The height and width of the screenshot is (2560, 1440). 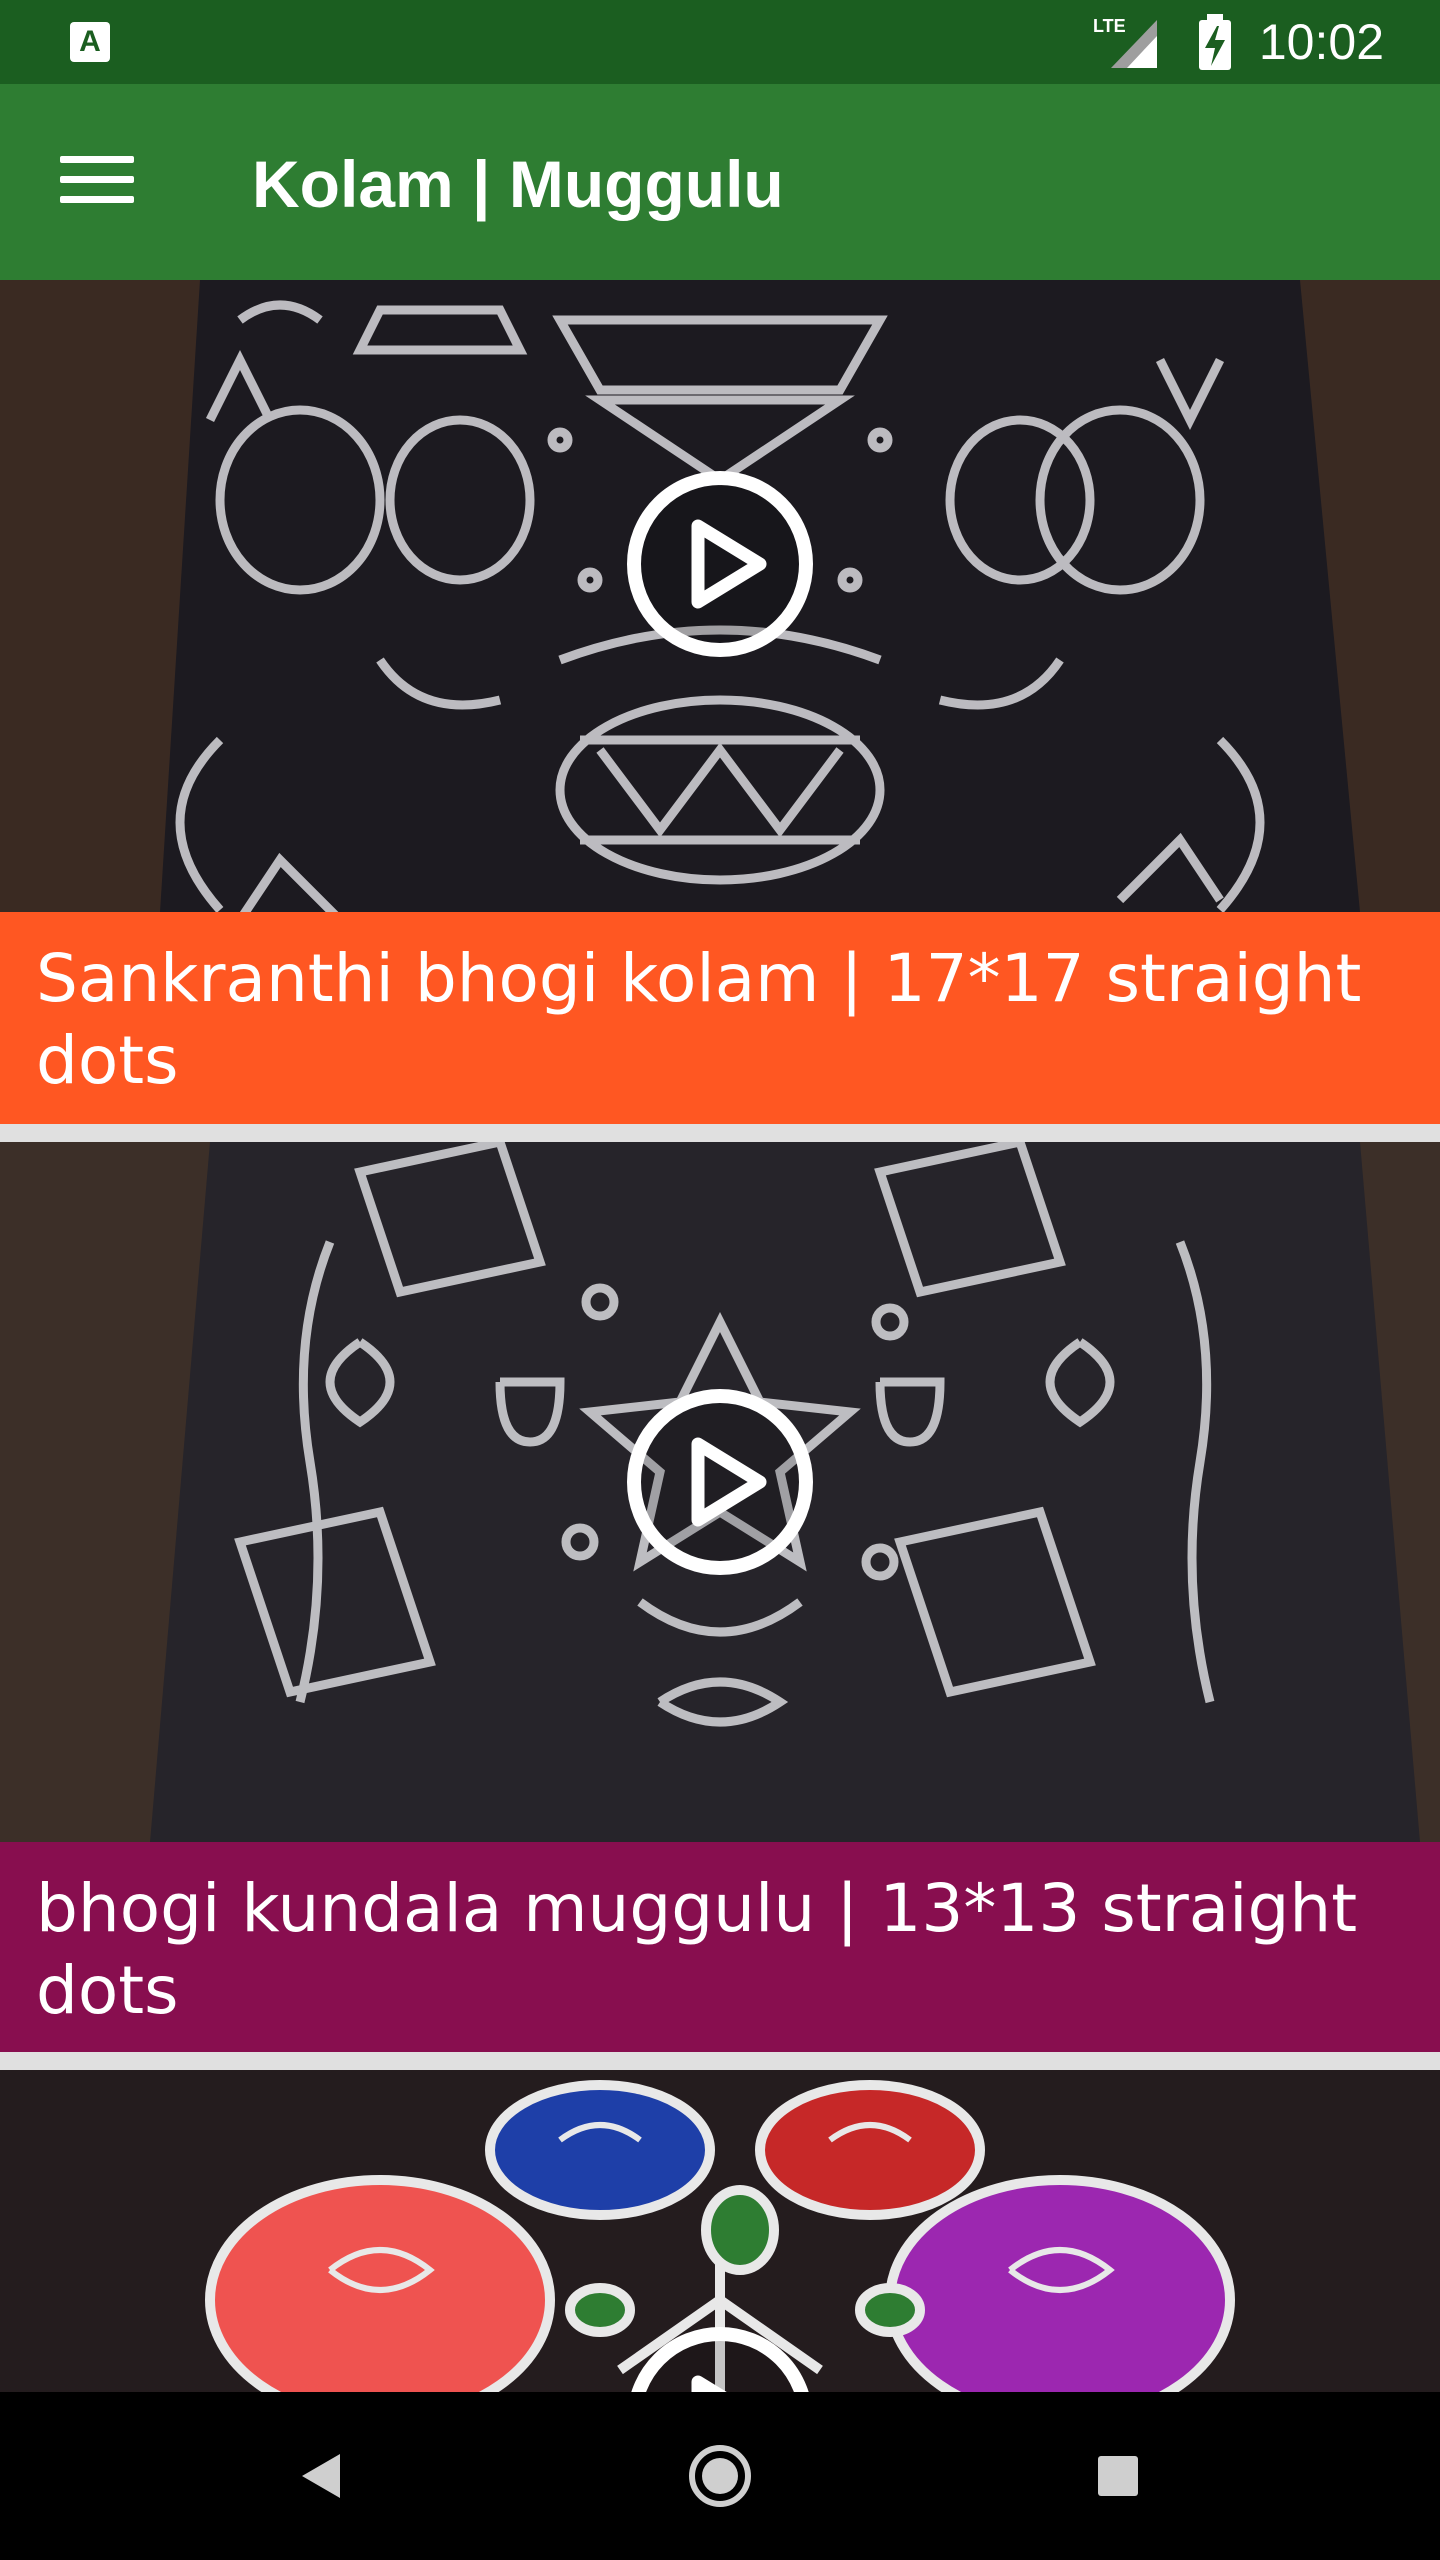 I want to click on app-bar: Kolam | Muggulu, so click(x=720, y=182).